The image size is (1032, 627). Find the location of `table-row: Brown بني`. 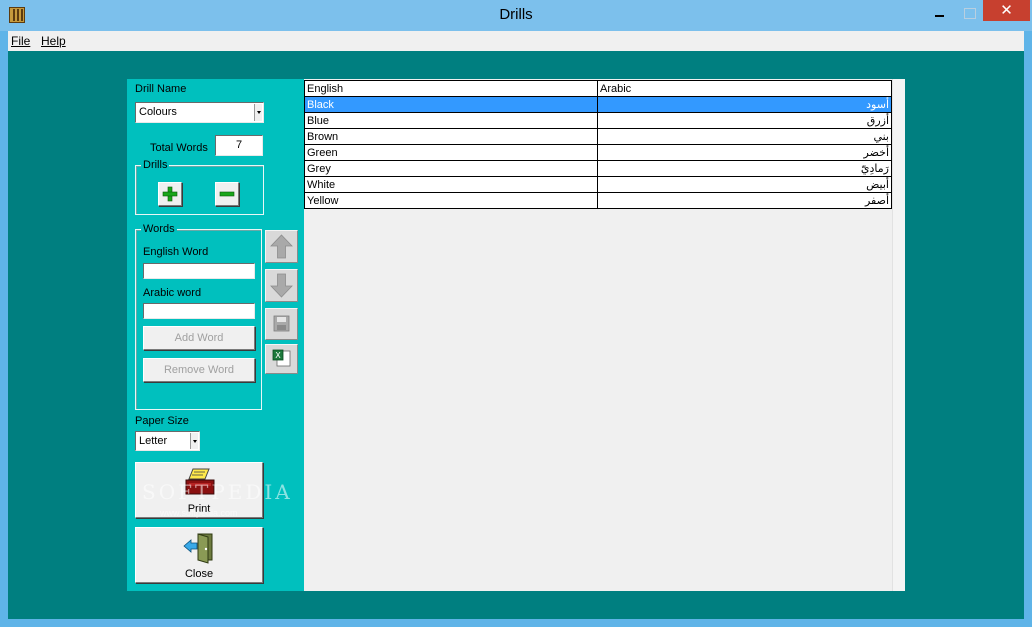

table-row: Brown بني is located at coordinates (598, 136).